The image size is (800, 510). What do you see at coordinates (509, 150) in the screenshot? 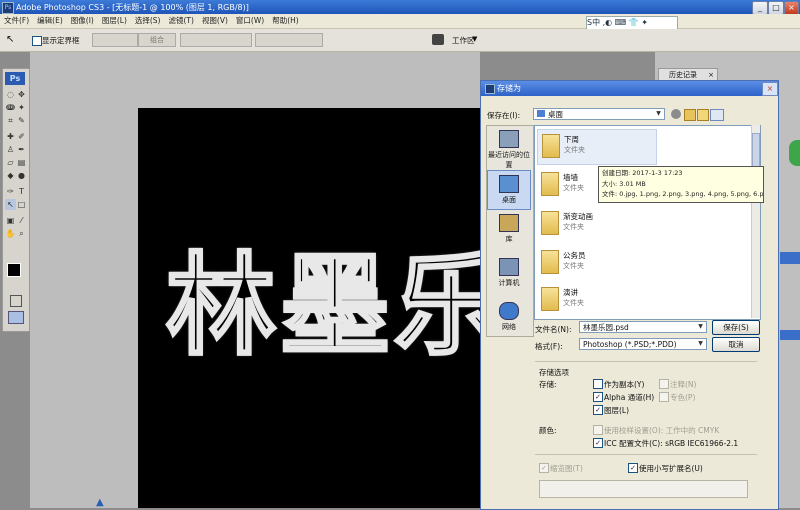
I see `place-recent: 最近访问的位置` at bounding box center [509, 150].